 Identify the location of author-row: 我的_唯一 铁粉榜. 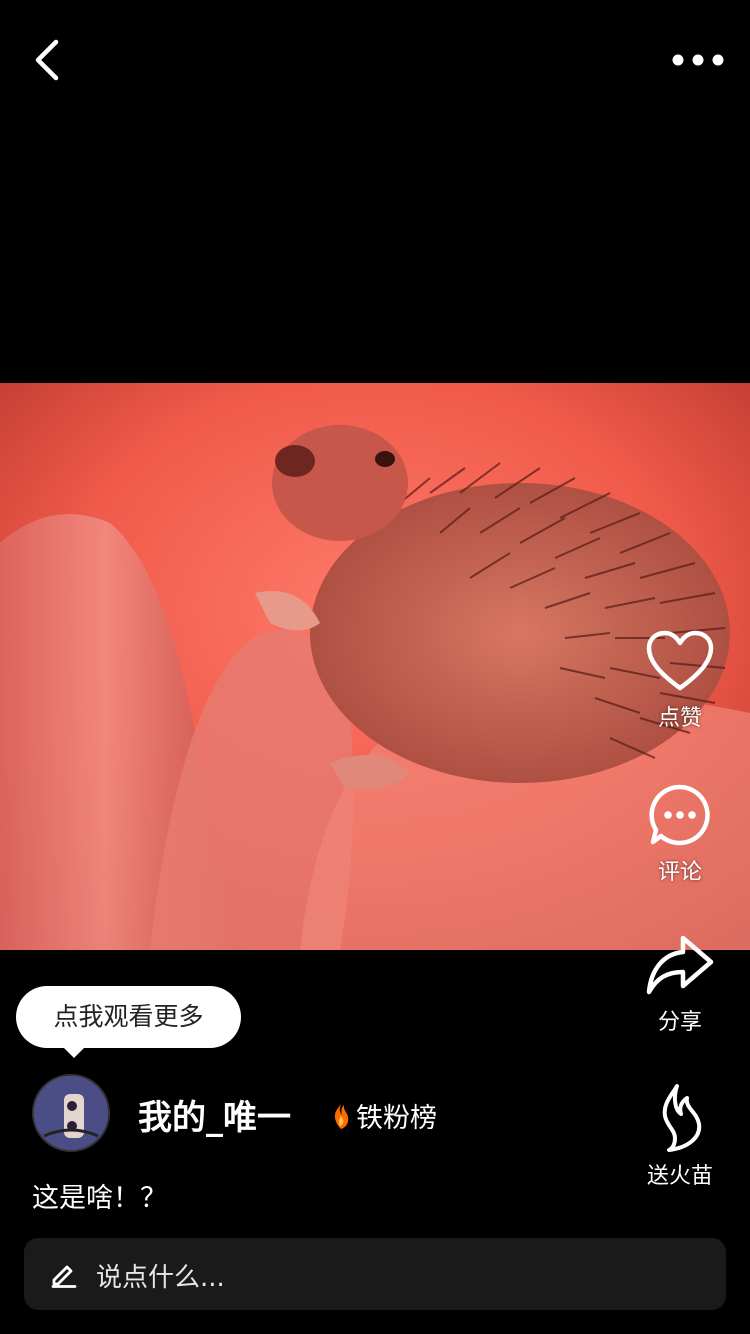
(312, 1114).